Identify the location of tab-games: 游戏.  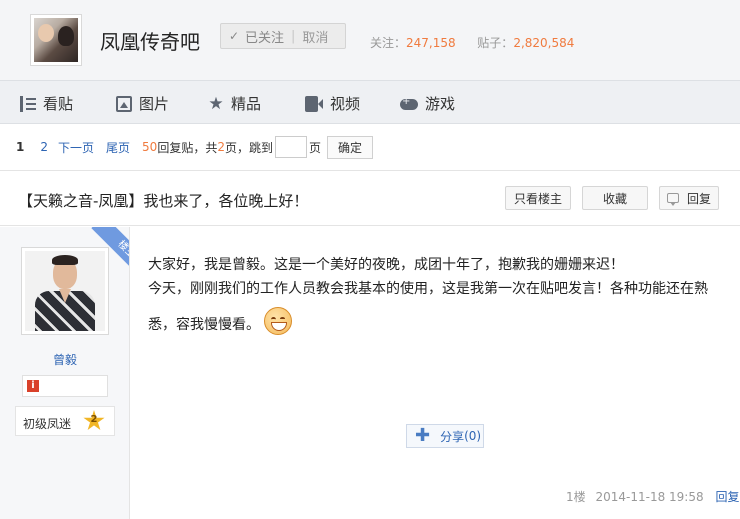
(427, 103).